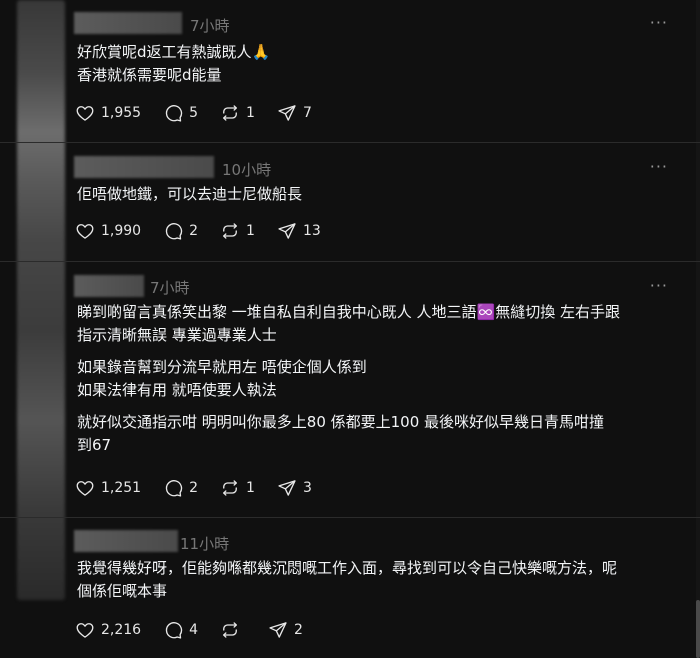 The width and height of the screenshot is (700, 658). What do you see at coordinates (348, 312) in the screenshot?
I see `text-line: 睇到啲留言真係笑出黎 一堆自私自利自我中心既人 人地三語♾️無縫切換 左右手跟` at bounding box center [348, 312].